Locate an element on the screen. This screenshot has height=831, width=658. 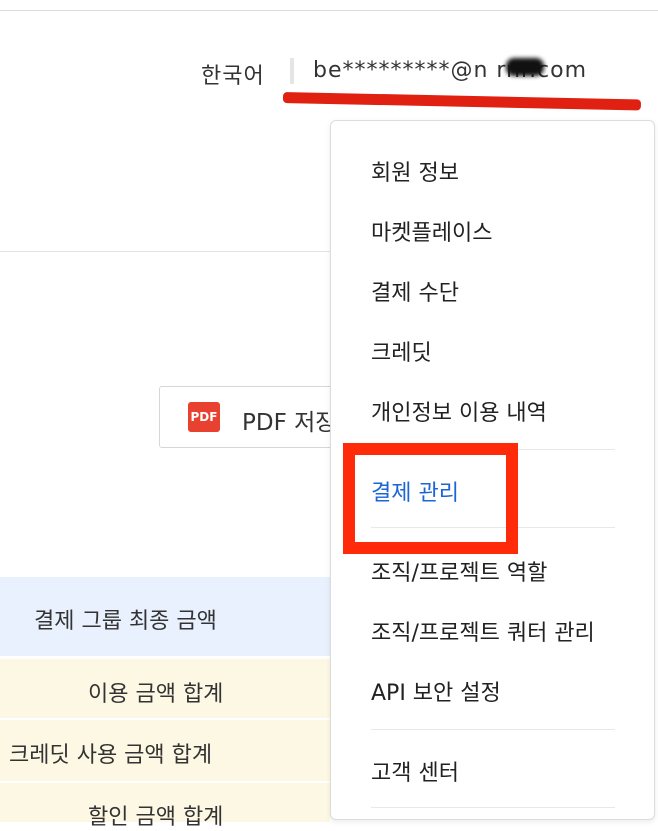
row-label: 할인 금액 합계 is located at coordinates (156, 817).